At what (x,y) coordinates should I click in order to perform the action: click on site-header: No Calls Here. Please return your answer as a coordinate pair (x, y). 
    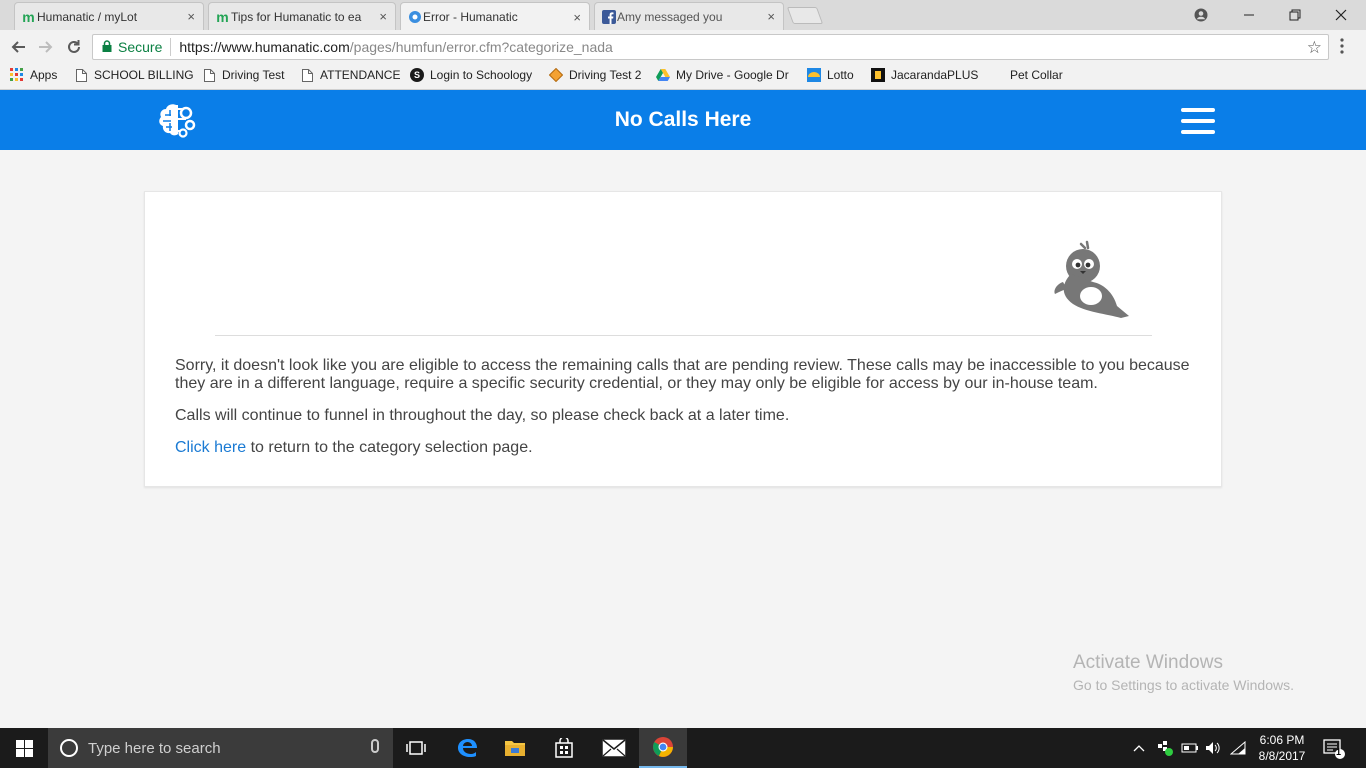
    Looking at the image, I should click on (683, 120).